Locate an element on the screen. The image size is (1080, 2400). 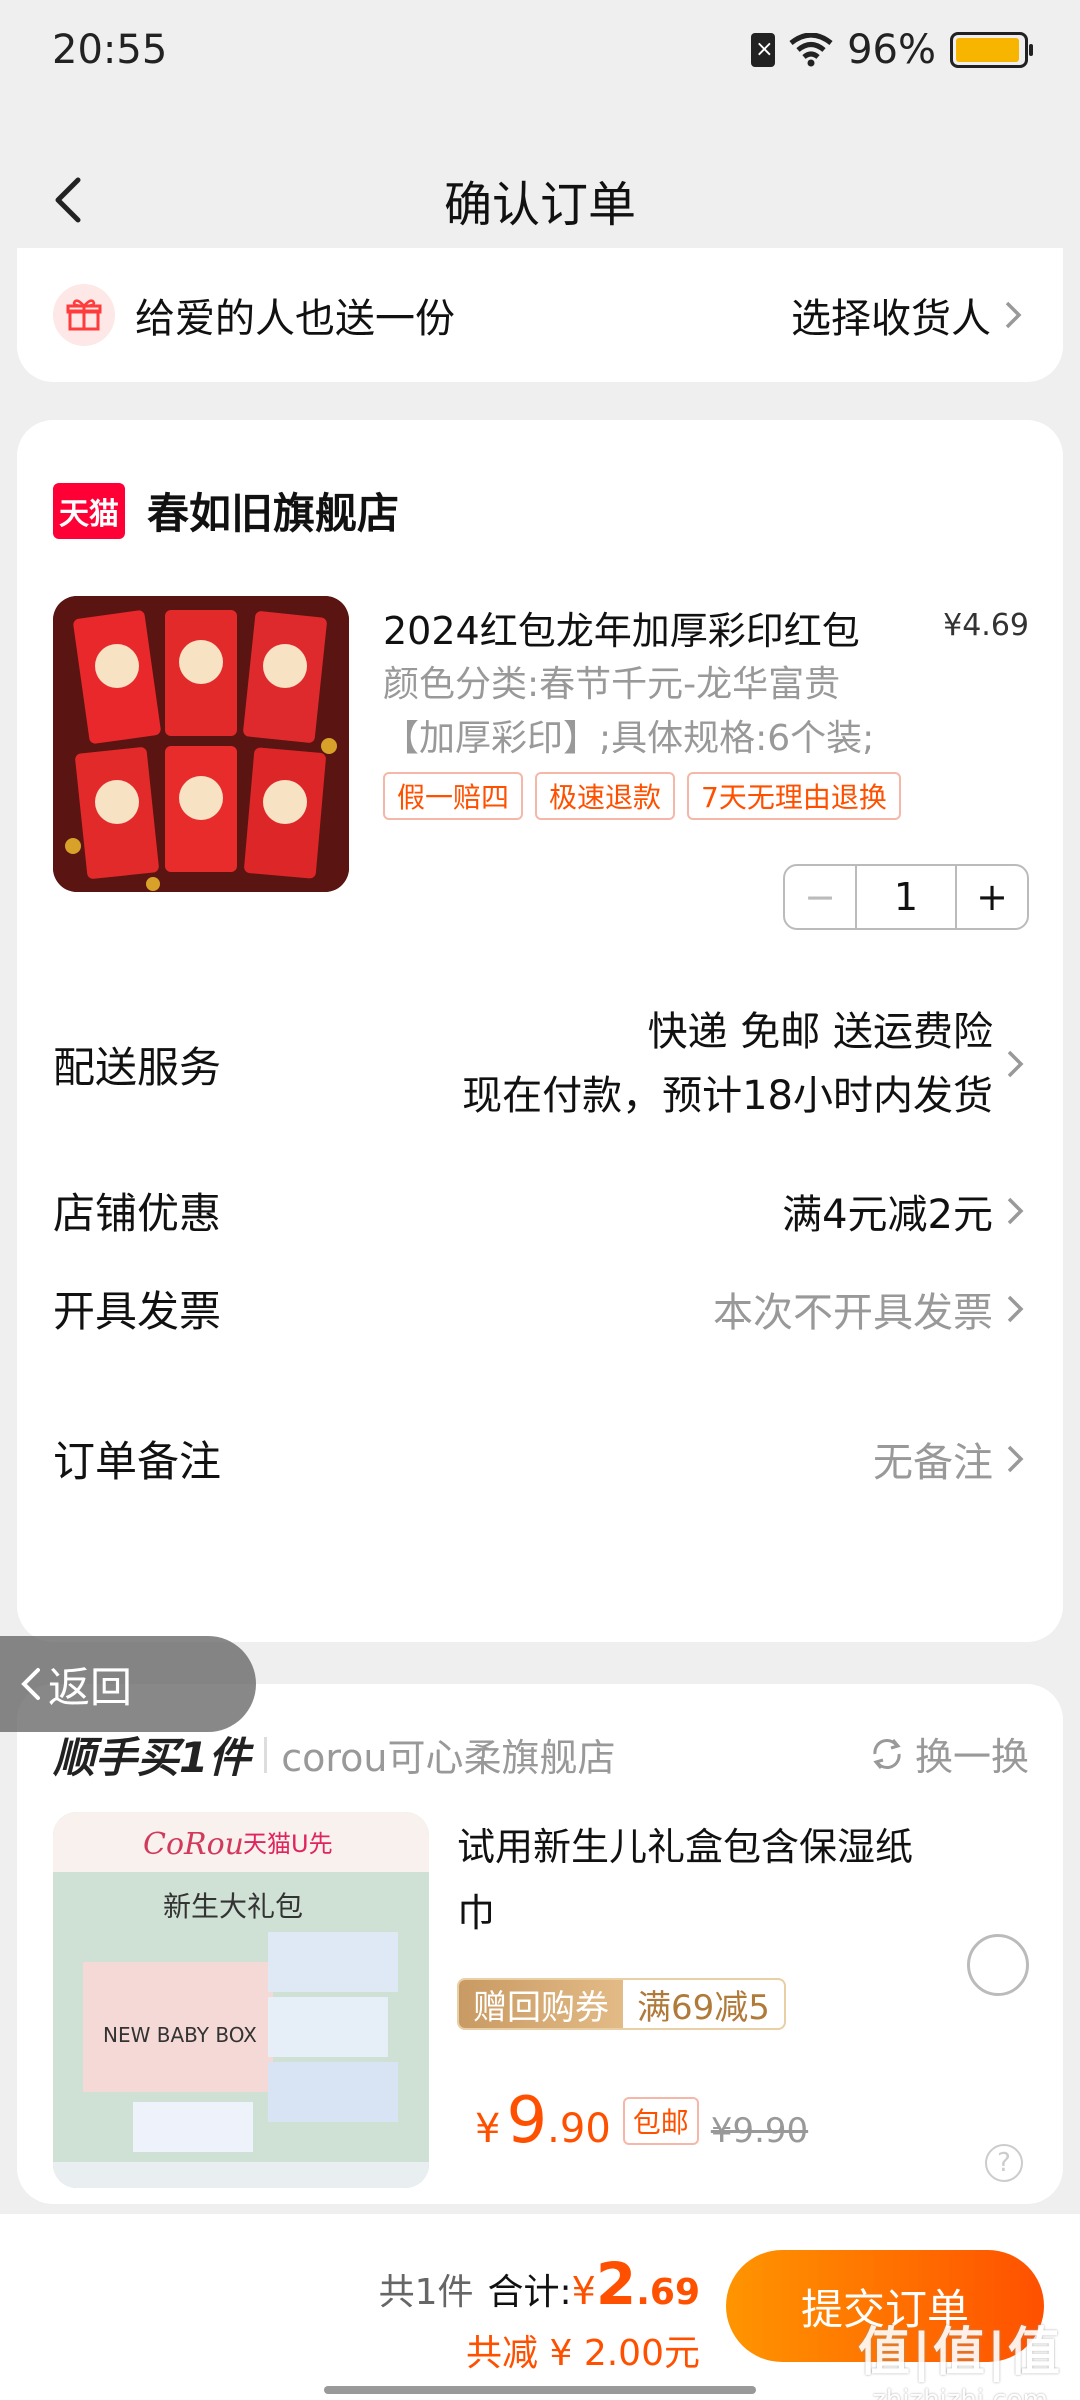
home-indicator is located at coordinates (540, 2390).